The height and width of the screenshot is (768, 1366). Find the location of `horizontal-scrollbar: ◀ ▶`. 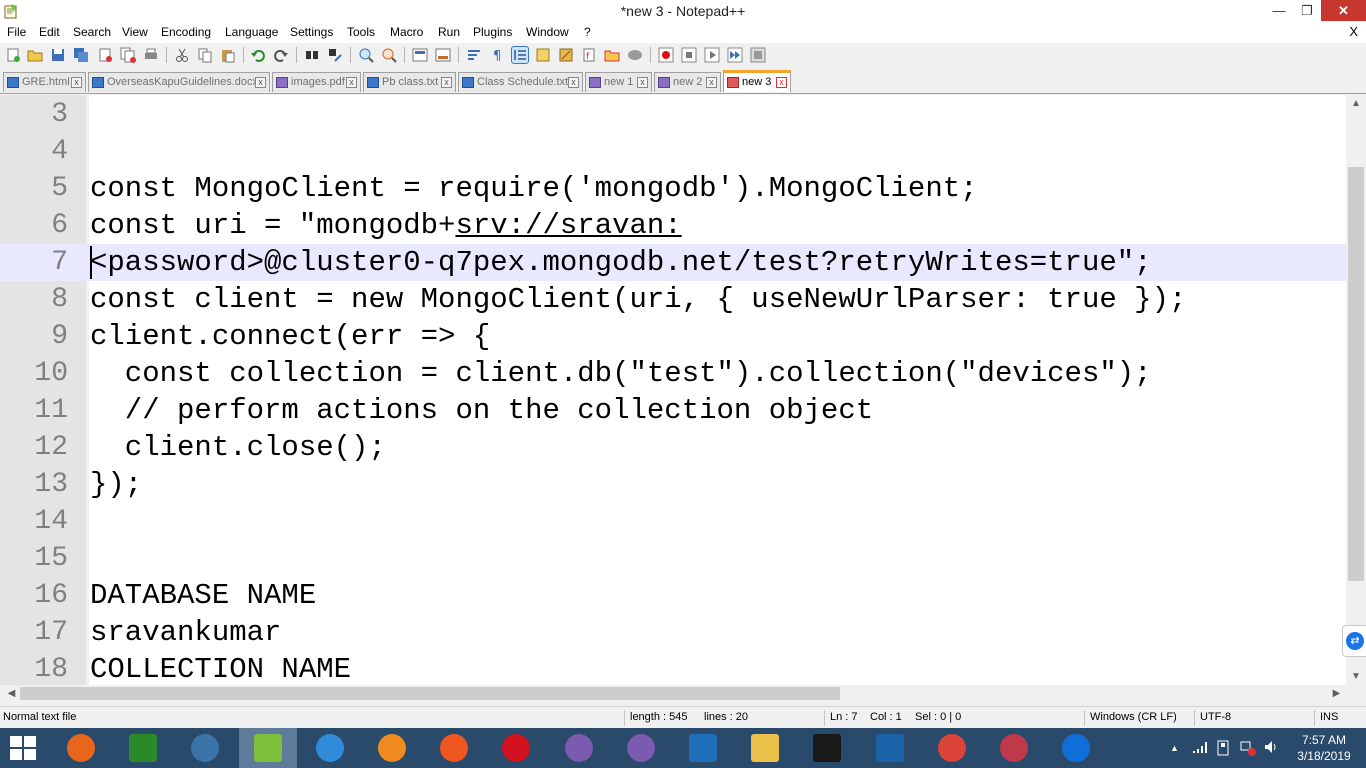

horizontal-scrollbar: ◀ ▶ is located at coordinates (683, 693).